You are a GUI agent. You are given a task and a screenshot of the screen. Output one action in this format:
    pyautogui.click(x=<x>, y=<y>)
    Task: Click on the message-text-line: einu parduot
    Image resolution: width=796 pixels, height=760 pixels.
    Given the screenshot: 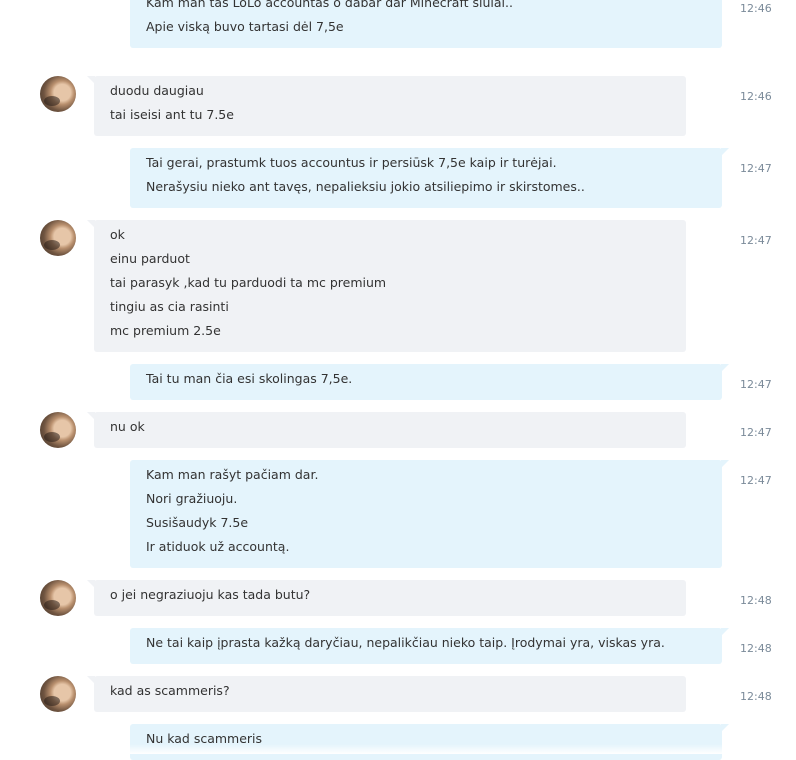 What is the action you would take?
    pyautogui.click(x=150, y=258)
    